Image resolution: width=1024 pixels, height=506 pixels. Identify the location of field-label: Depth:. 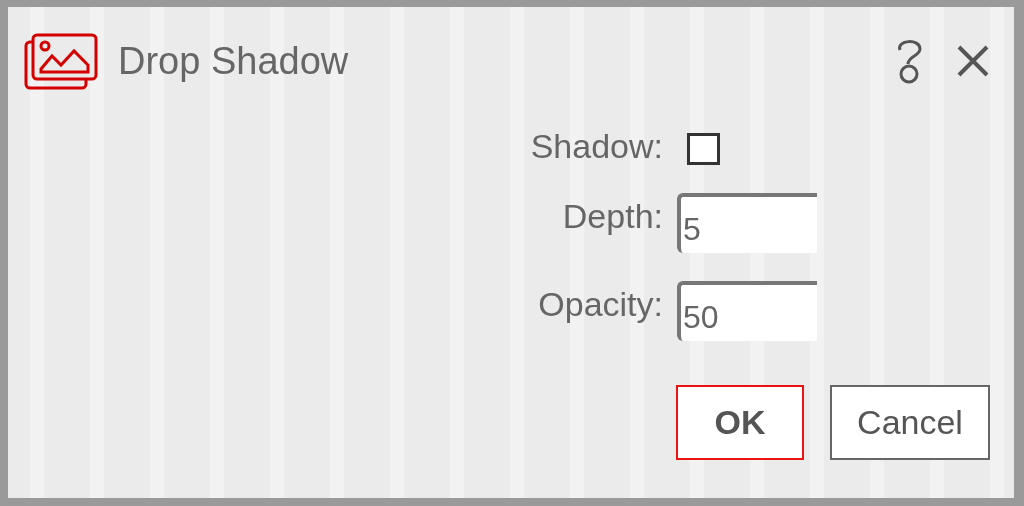
(612, 216).